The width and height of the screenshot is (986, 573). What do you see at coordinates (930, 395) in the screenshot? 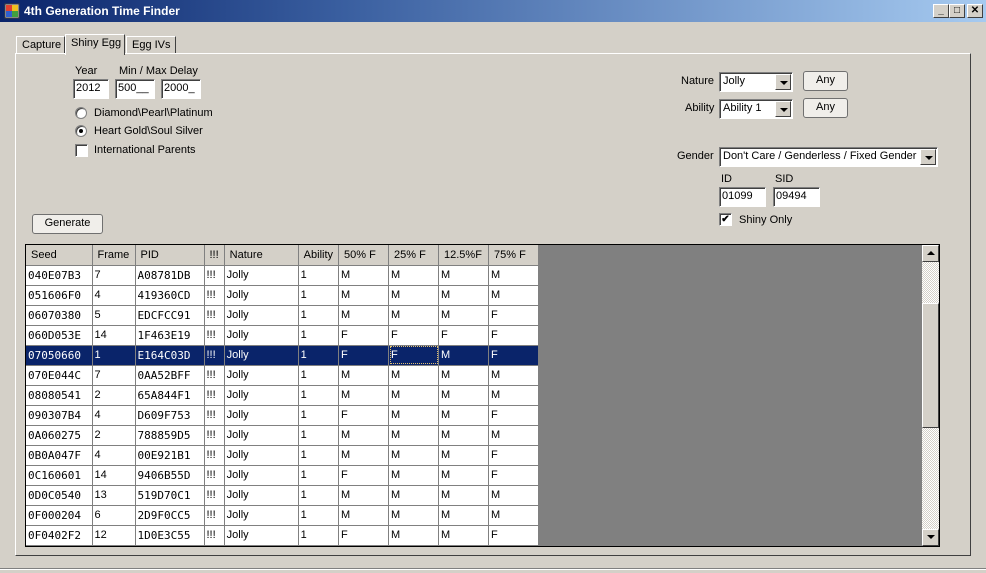
I see `vertical-scrollbar` at bounding box center [930, 395].